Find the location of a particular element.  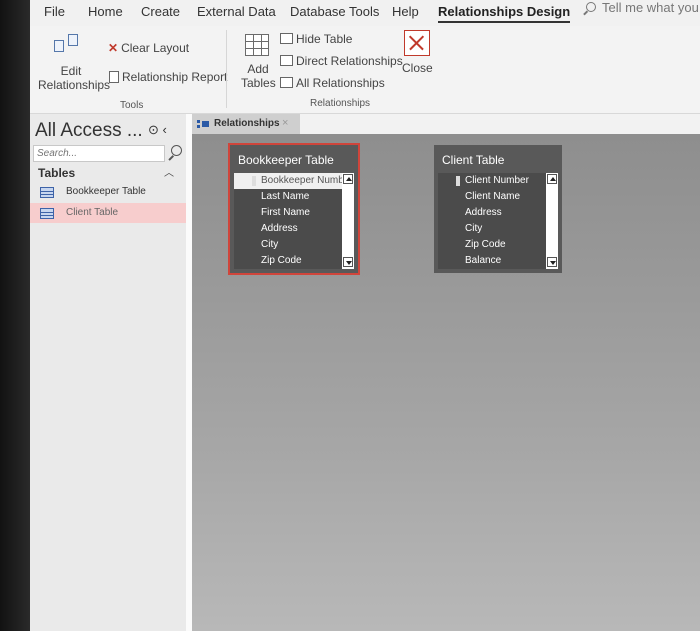

table-box-title: Client Table is located at coordinates (469, 159).